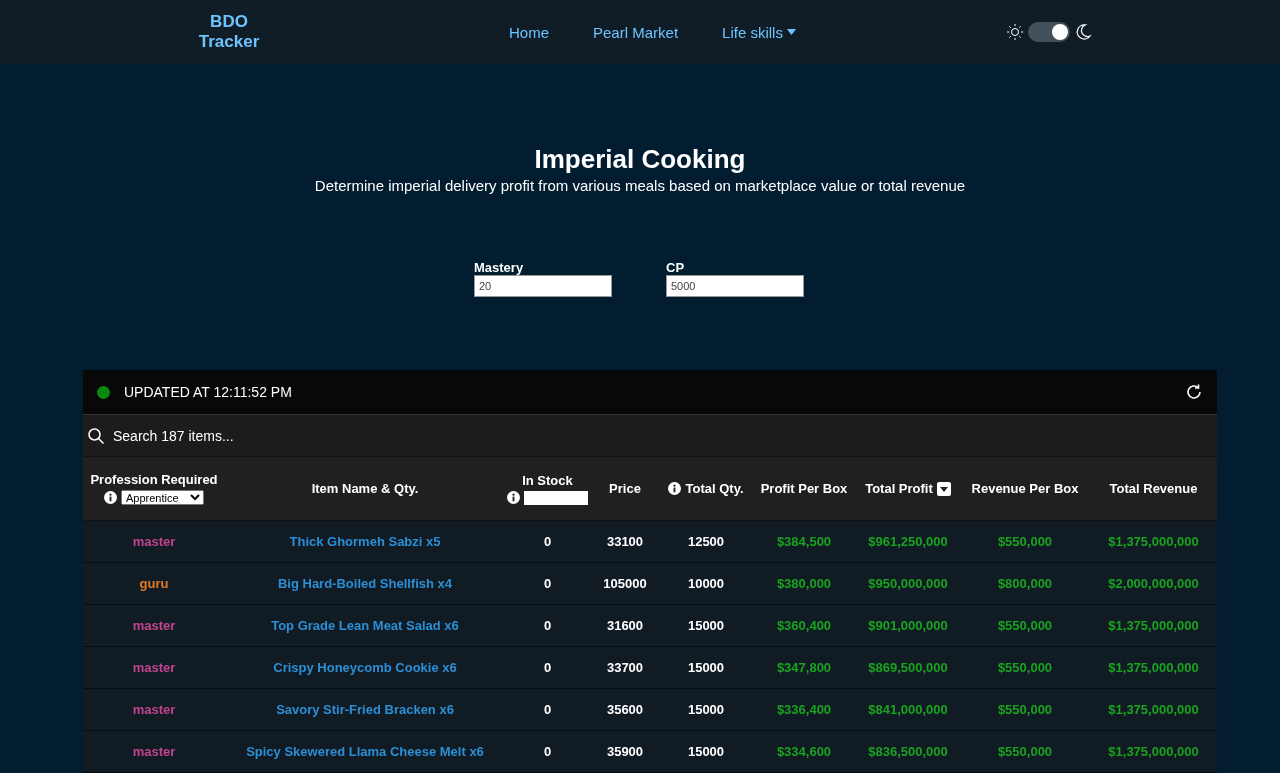 This screenshot has width=1280, height=773. Describe the element at coordinates (714, 488) in the screenshot. I see `column-header: Total Qty.` at that location.